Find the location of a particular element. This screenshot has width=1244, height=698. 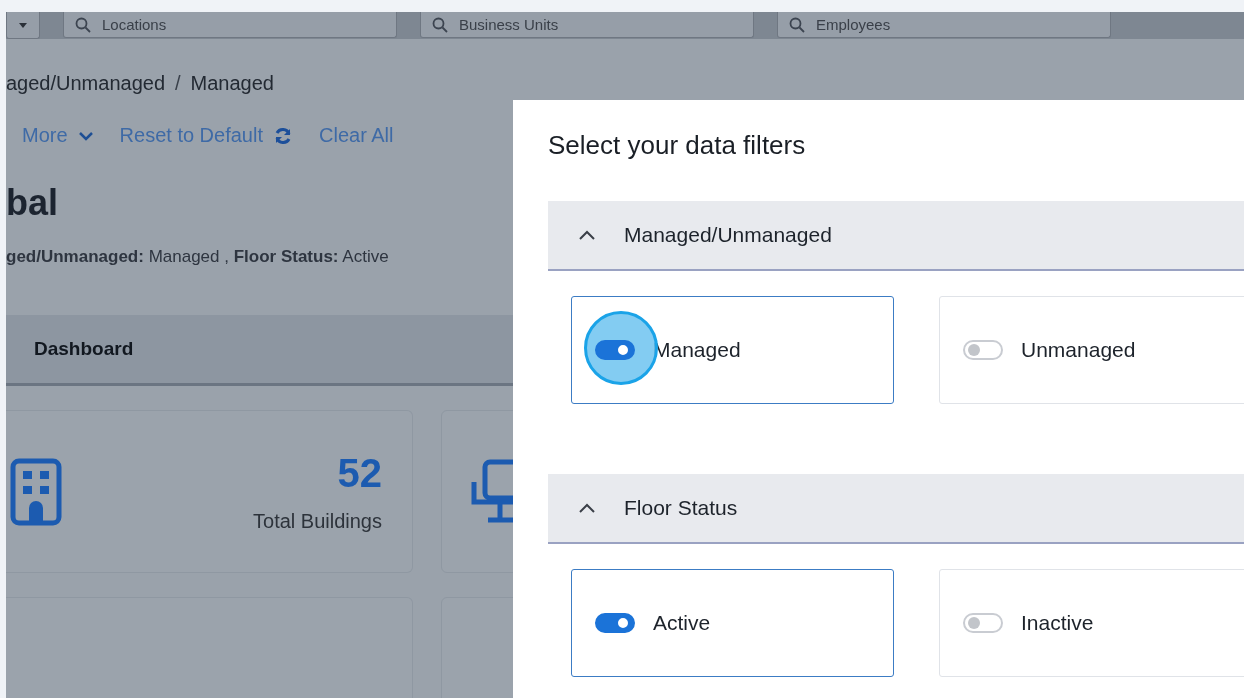

refresh-icon is located at coordinates (283, 135).